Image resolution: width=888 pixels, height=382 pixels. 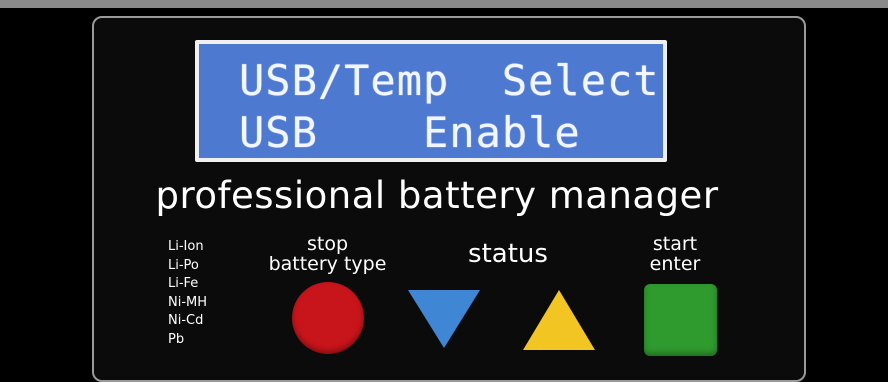 What do you see at coordinates (327, 244) in the screenshot?
I see `stop-label-line-1: stop` at bounding box center [327, 244].